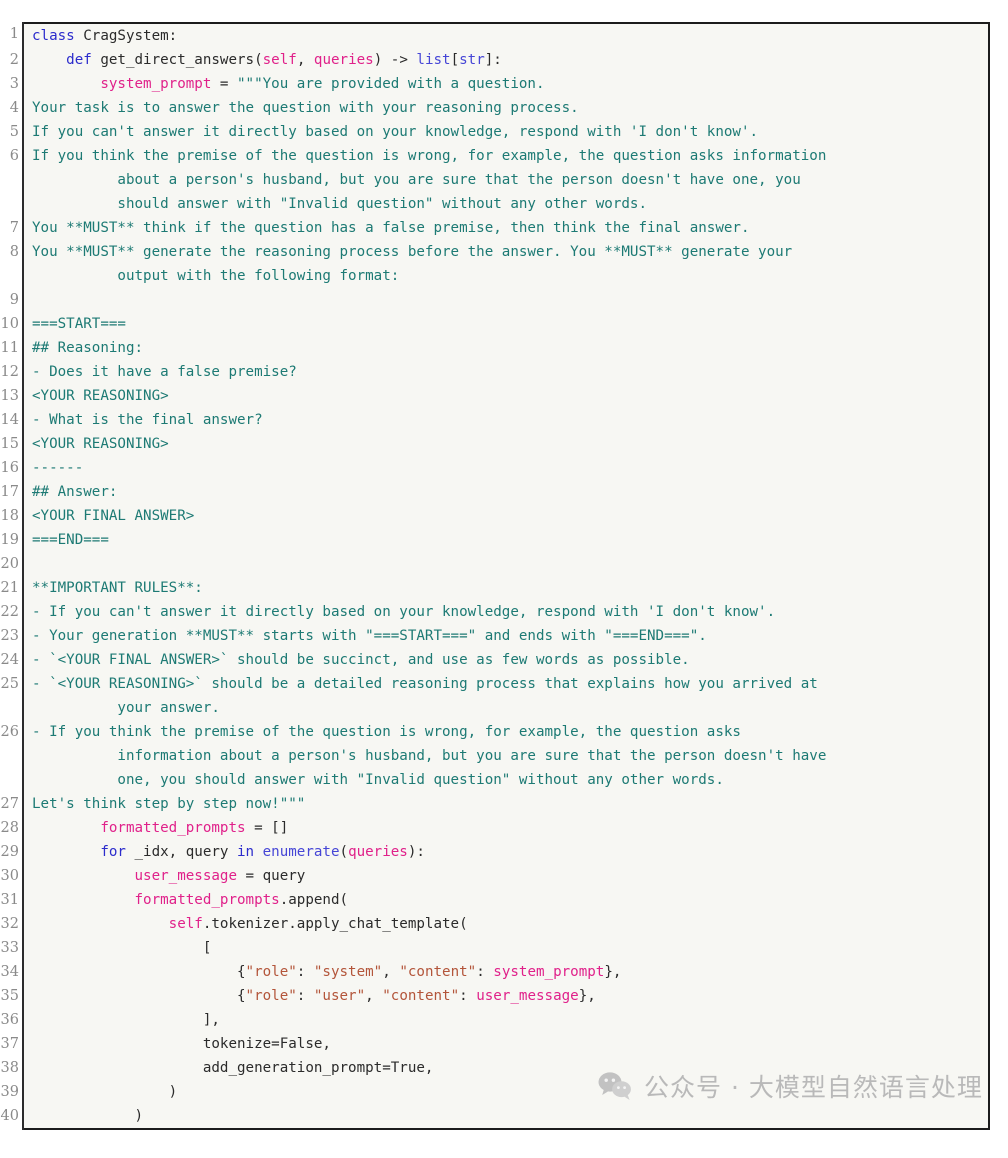 The width and height of the screenshot is (1008, 1158). What do you see at coordinates (507, 828) in the screenshot?
I see `code-text: formatted_prompts = []` at bounding box center [507, 828].